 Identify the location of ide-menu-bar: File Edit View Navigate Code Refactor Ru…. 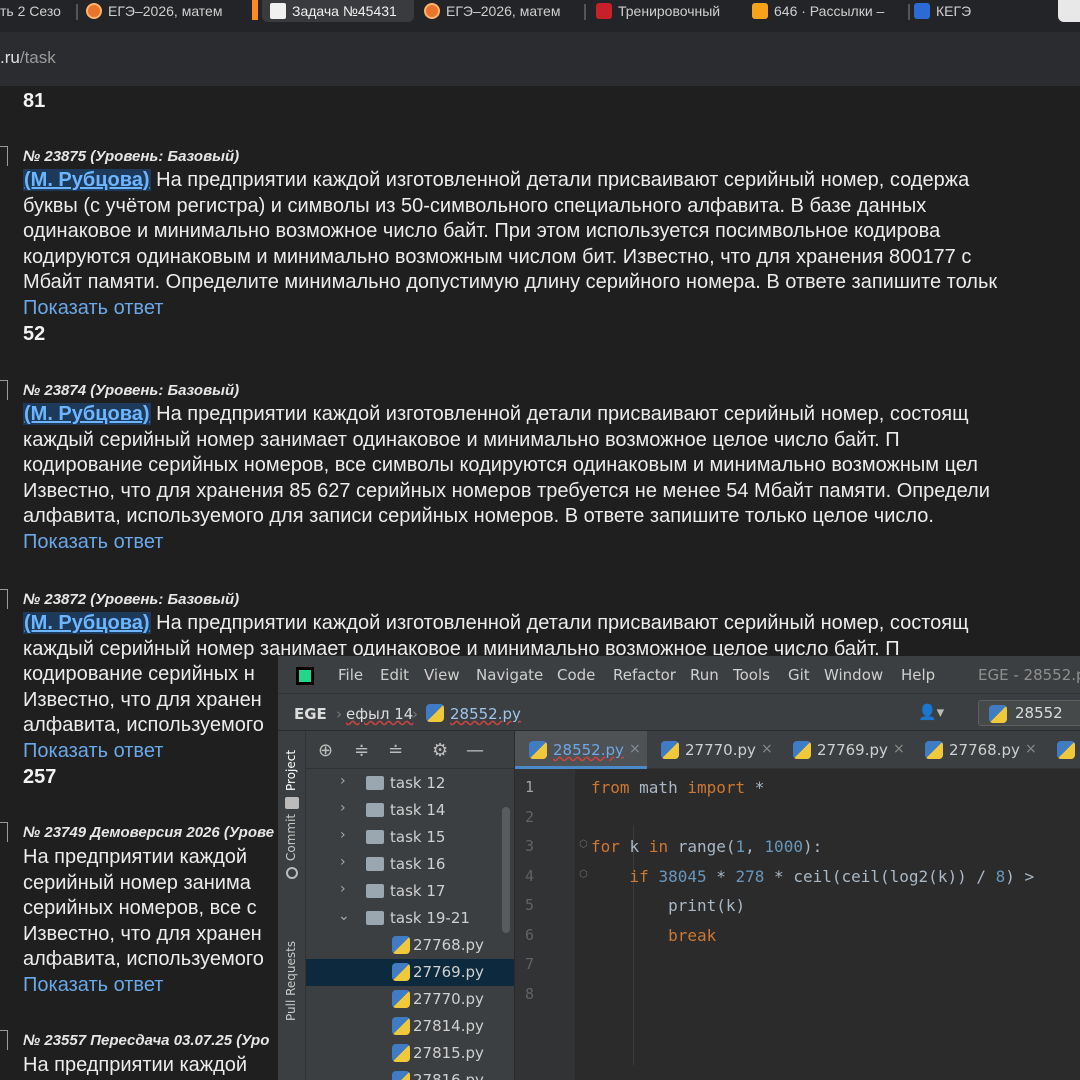
(679, 675).